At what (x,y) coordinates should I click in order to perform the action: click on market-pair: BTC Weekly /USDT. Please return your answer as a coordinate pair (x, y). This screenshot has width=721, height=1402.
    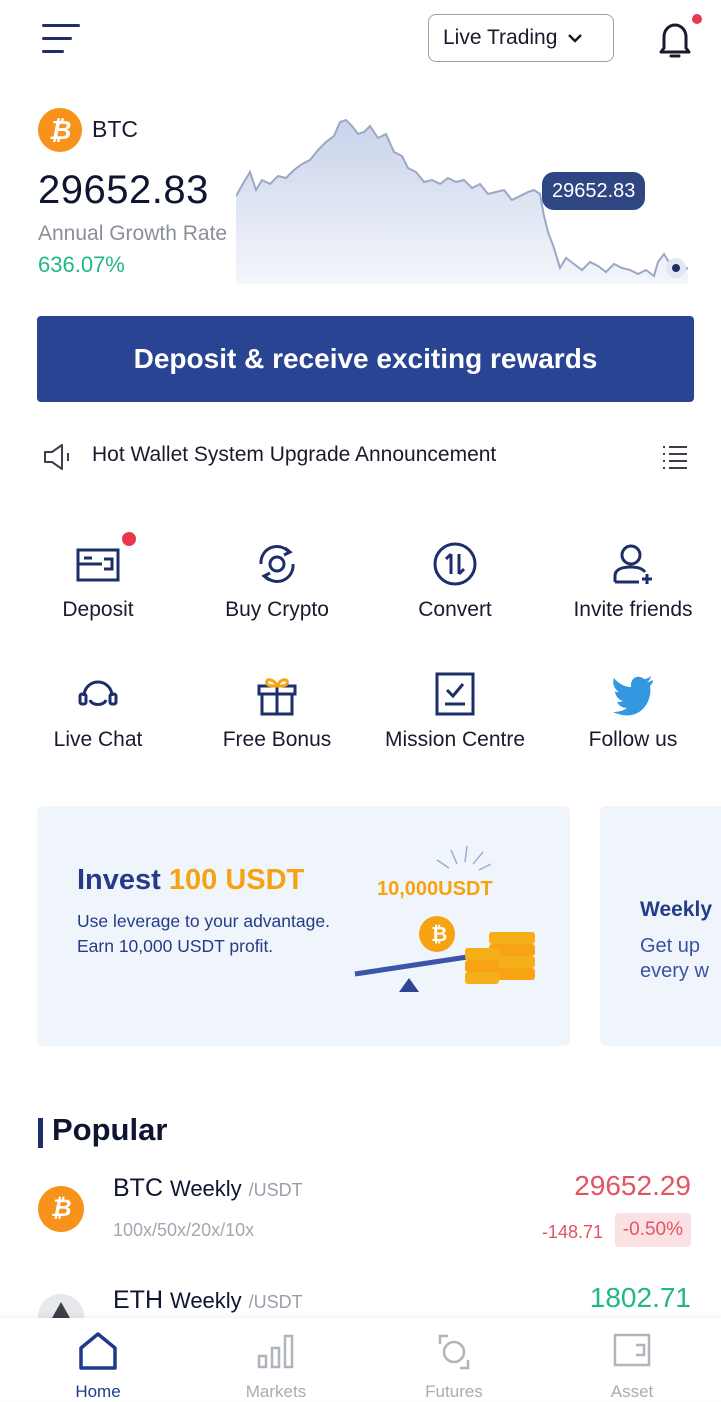
    Looking at the image, I should click on (208, 1188).